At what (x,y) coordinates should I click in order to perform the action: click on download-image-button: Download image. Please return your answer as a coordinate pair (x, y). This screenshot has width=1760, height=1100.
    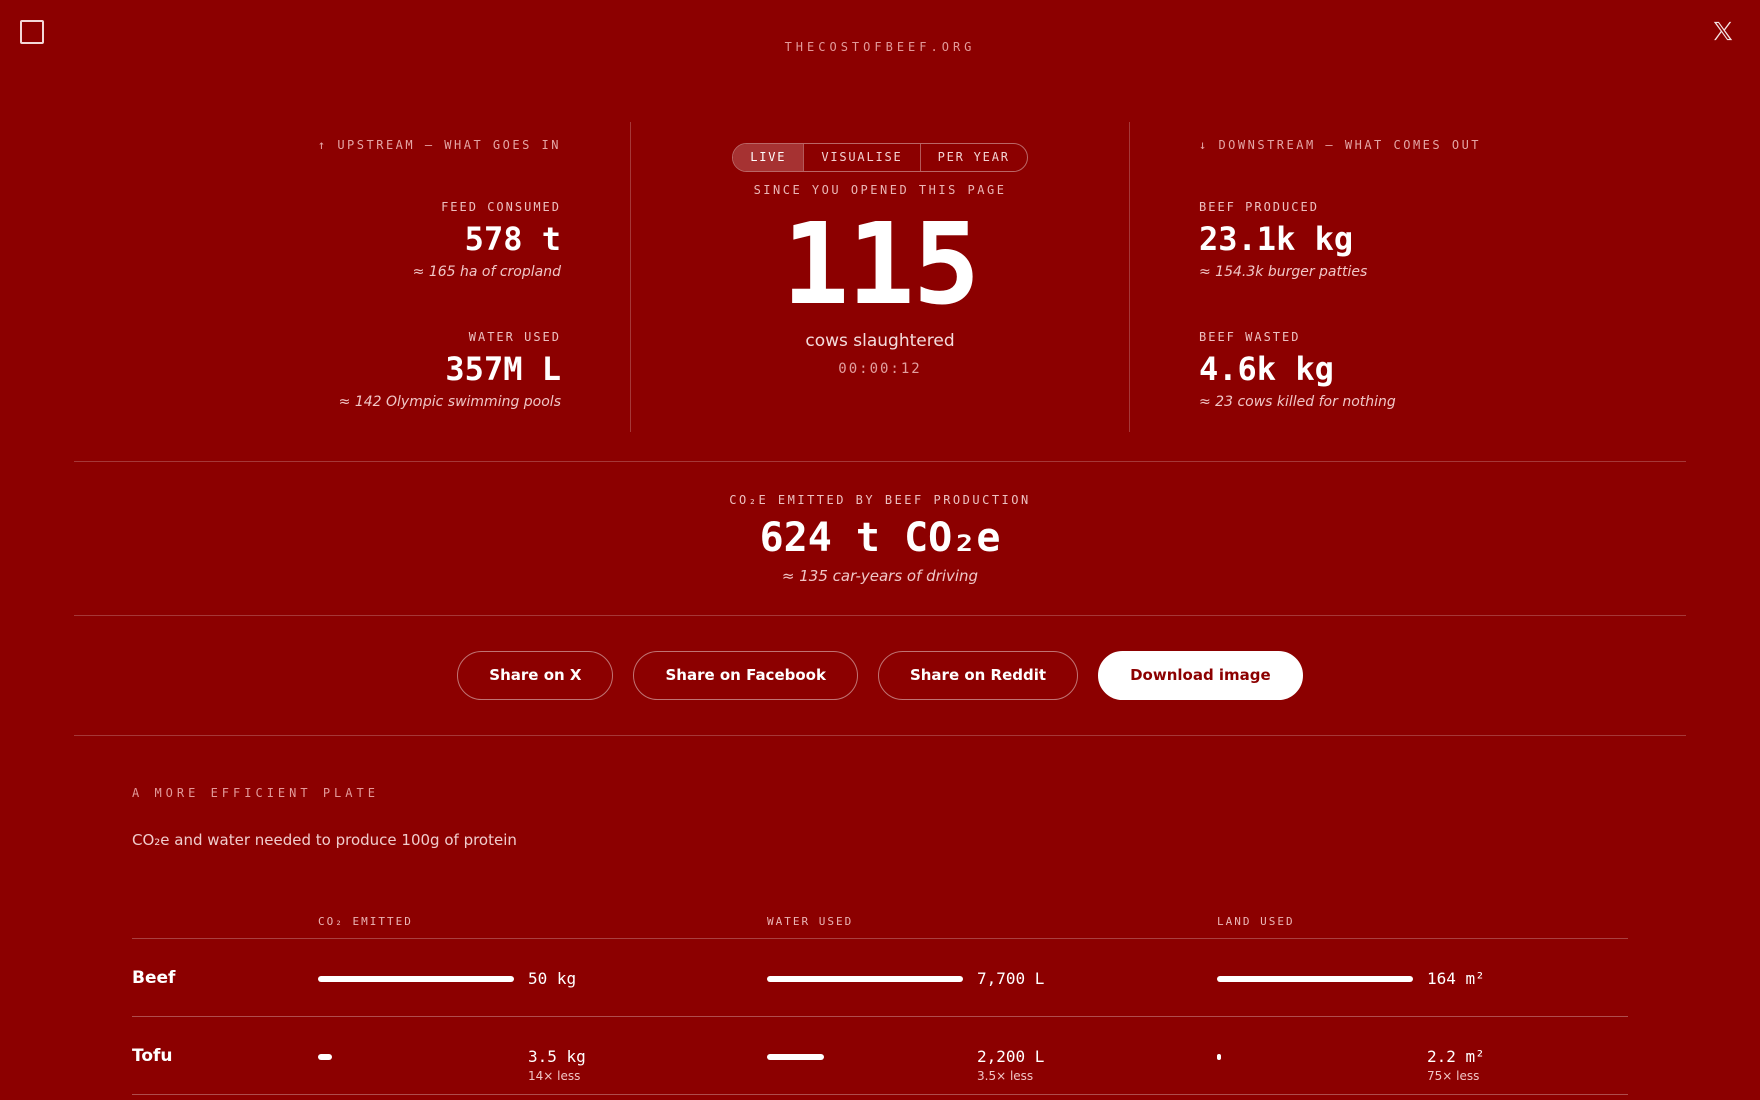
    Looking at the image, I should click on (1200, 675).